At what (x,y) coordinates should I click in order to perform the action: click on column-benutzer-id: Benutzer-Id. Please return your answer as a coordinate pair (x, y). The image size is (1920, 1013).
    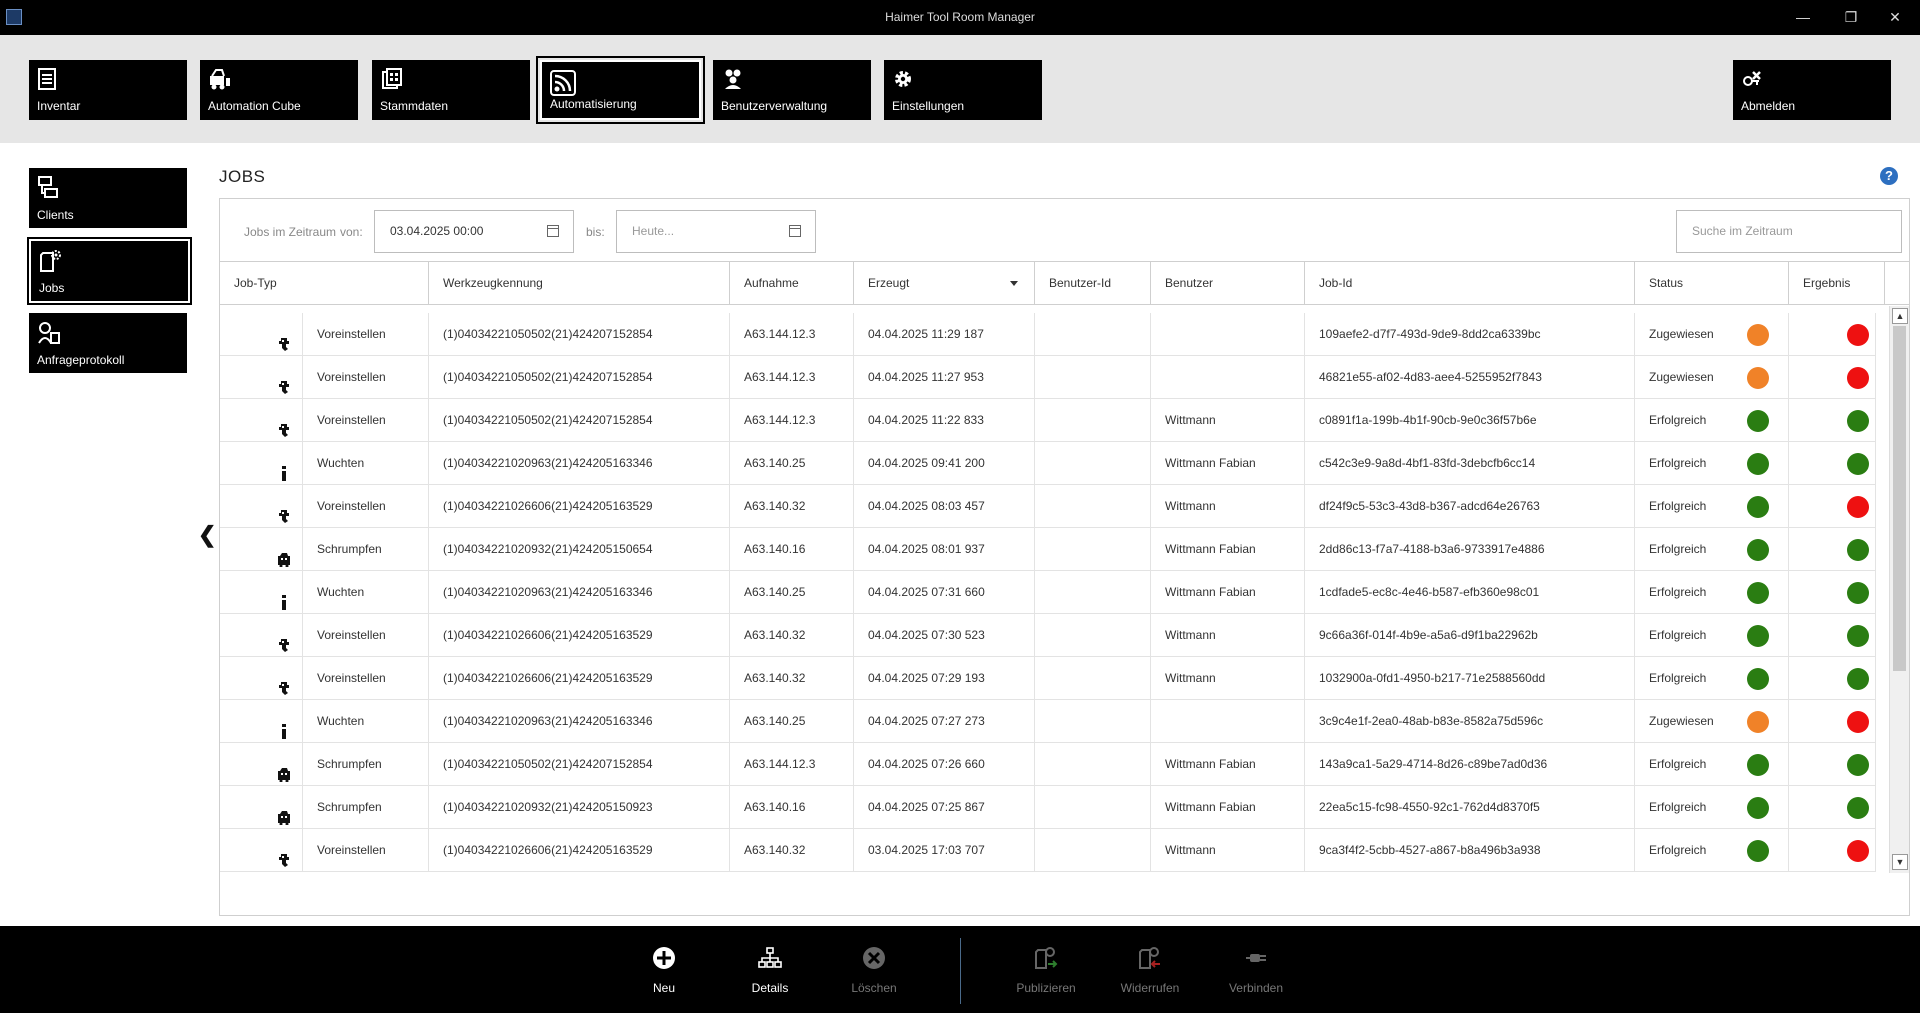
    Looking at the image, I should click on (1093, 283).